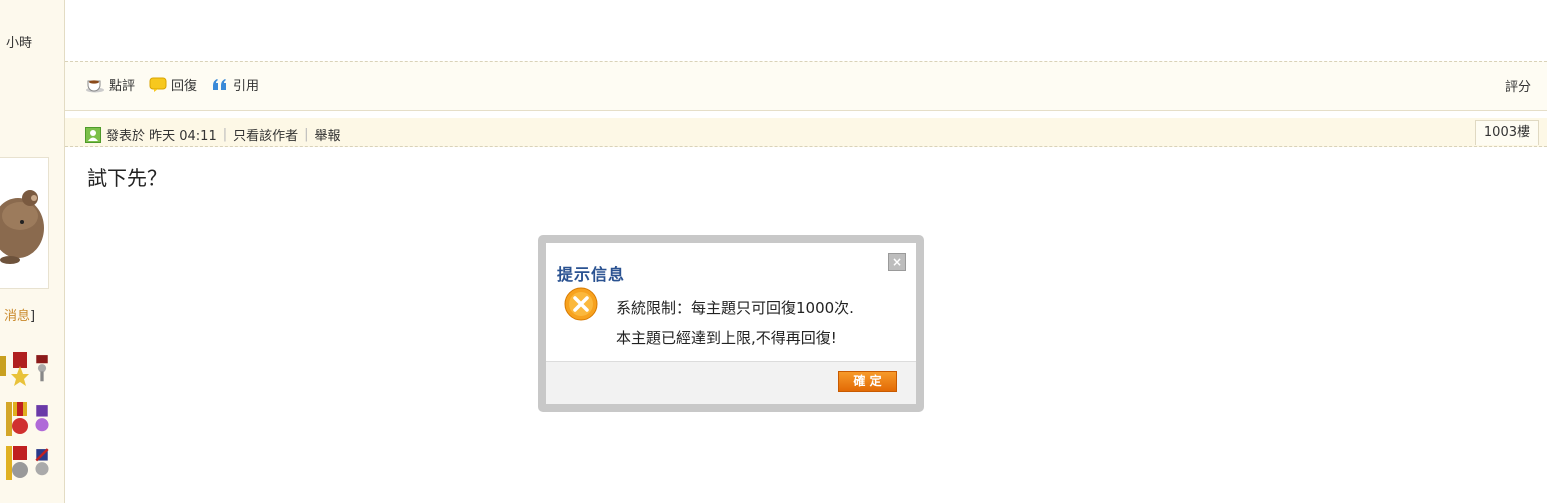 Image resolution: width=1547 pixels, height=503 pixels. I want to click on dialog-title: 提示信息, so click(591, 274).